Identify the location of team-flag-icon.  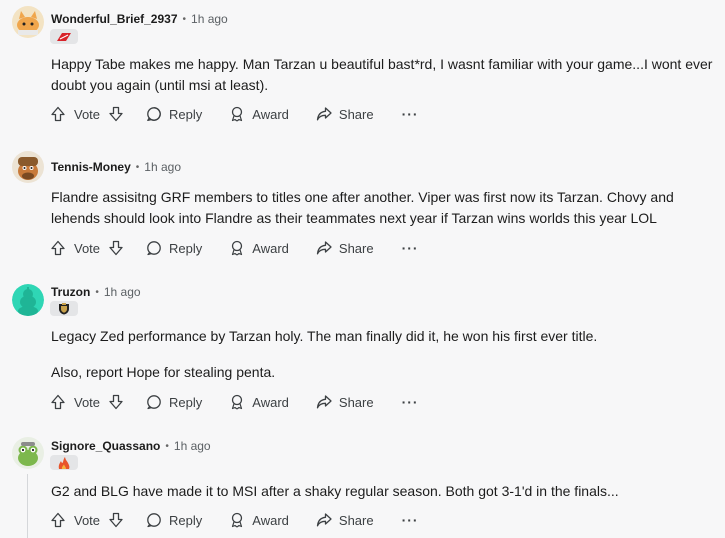
(64, 36).